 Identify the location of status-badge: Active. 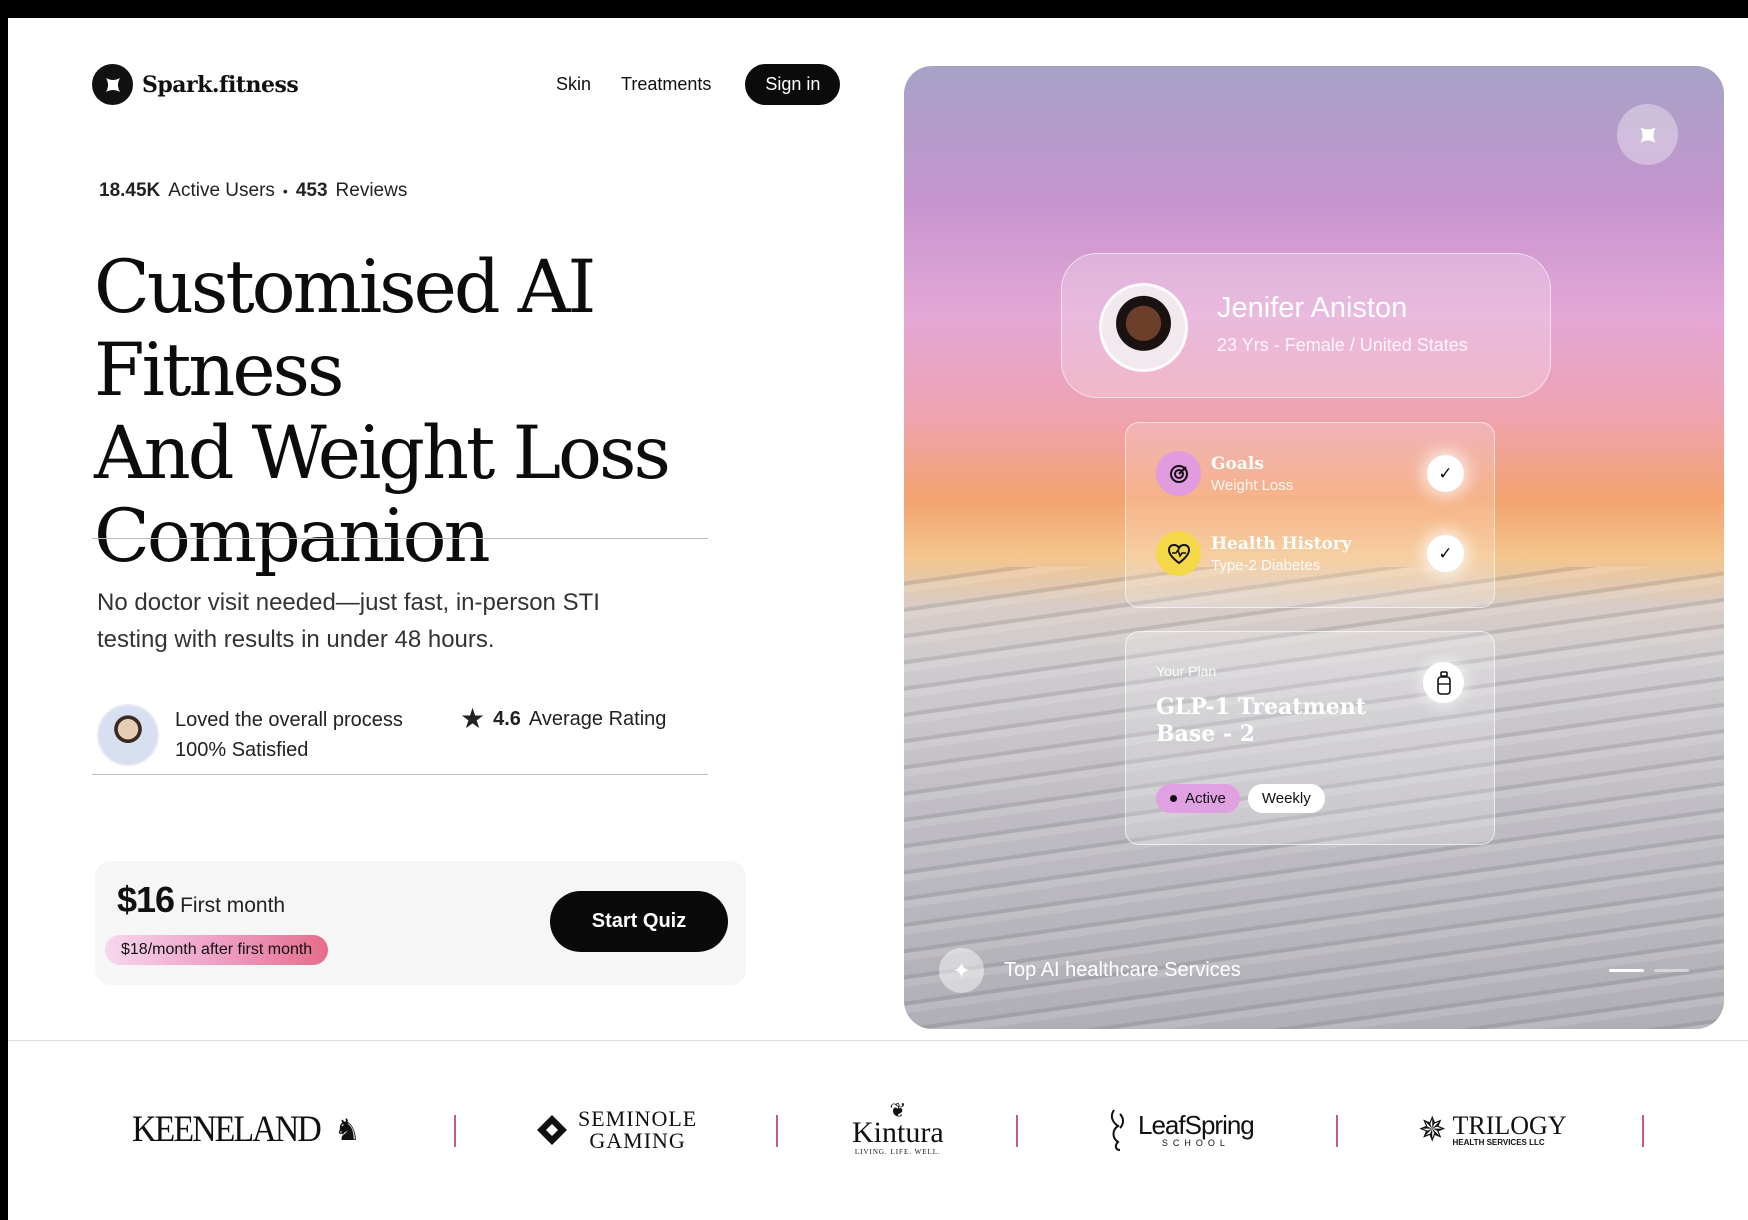
(1198, 798).